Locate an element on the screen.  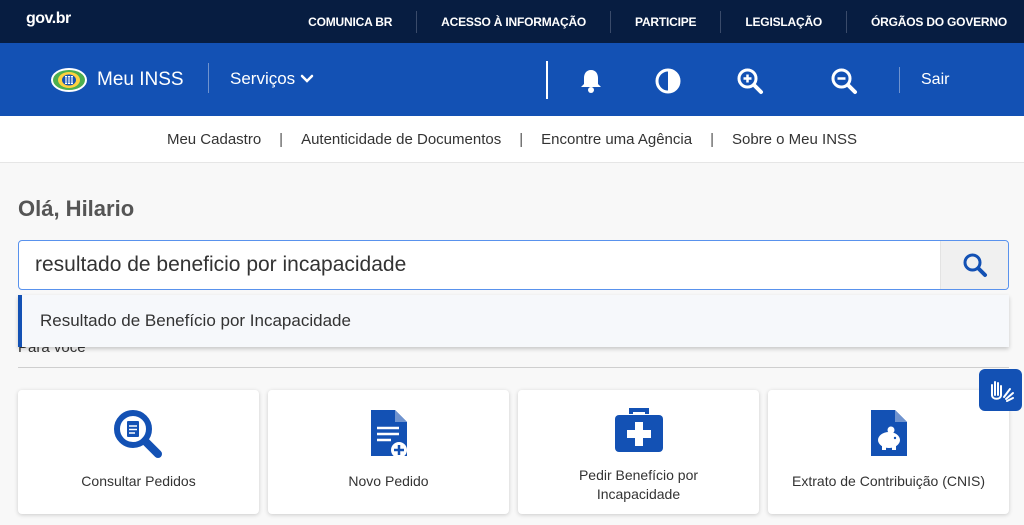
card-novo-pedido: Novo Pedido is located at coordinates (388, 452).